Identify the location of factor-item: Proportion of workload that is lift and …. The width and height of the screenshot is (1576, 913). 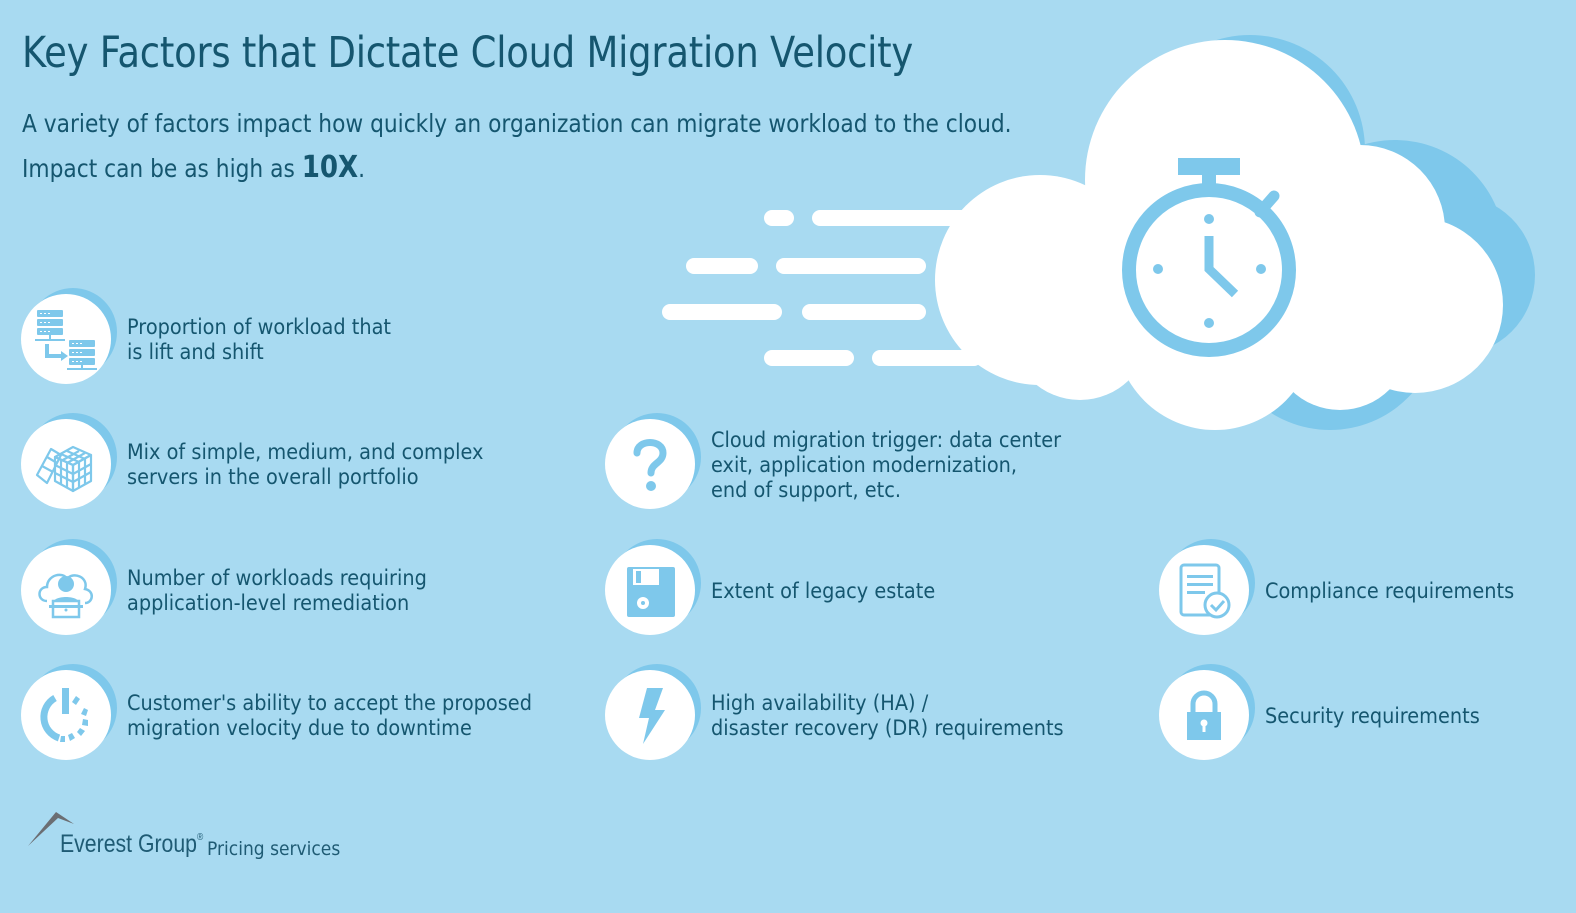
(217, 338).